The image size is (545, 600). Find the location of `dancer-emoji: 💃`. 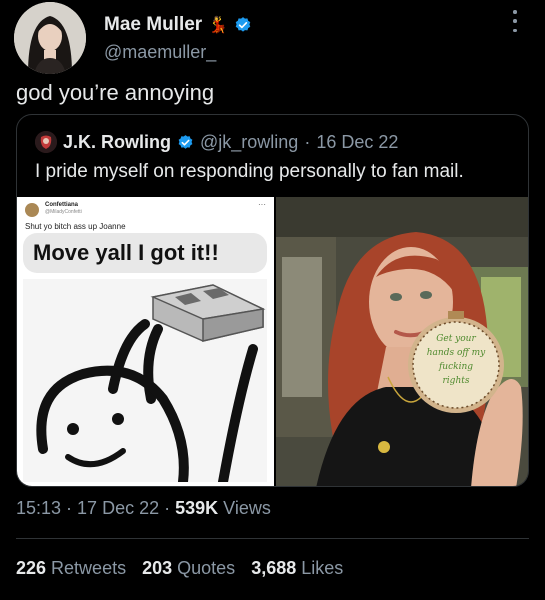

dancer-emoji: 💃 is located at coordinates (218, 25).